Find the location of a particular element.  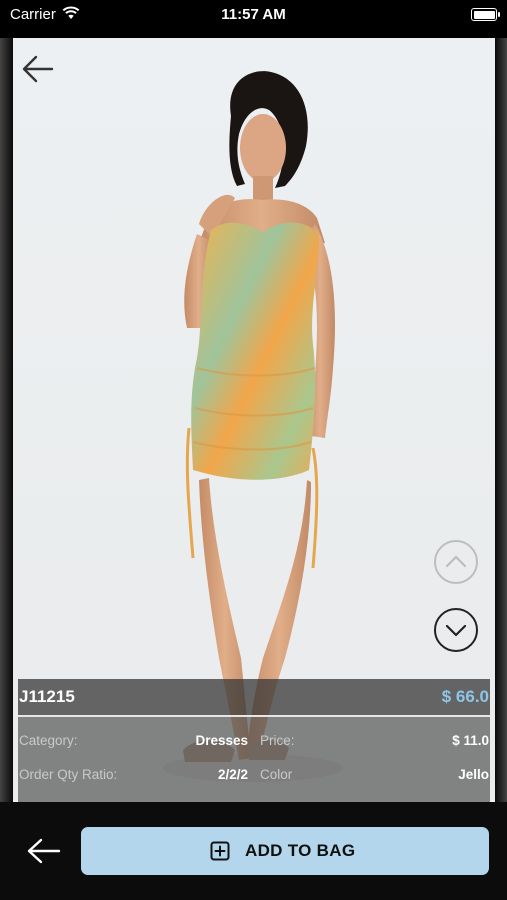

add-to-bag-label: ADD TO BAG is located at coordinates (300, 850).